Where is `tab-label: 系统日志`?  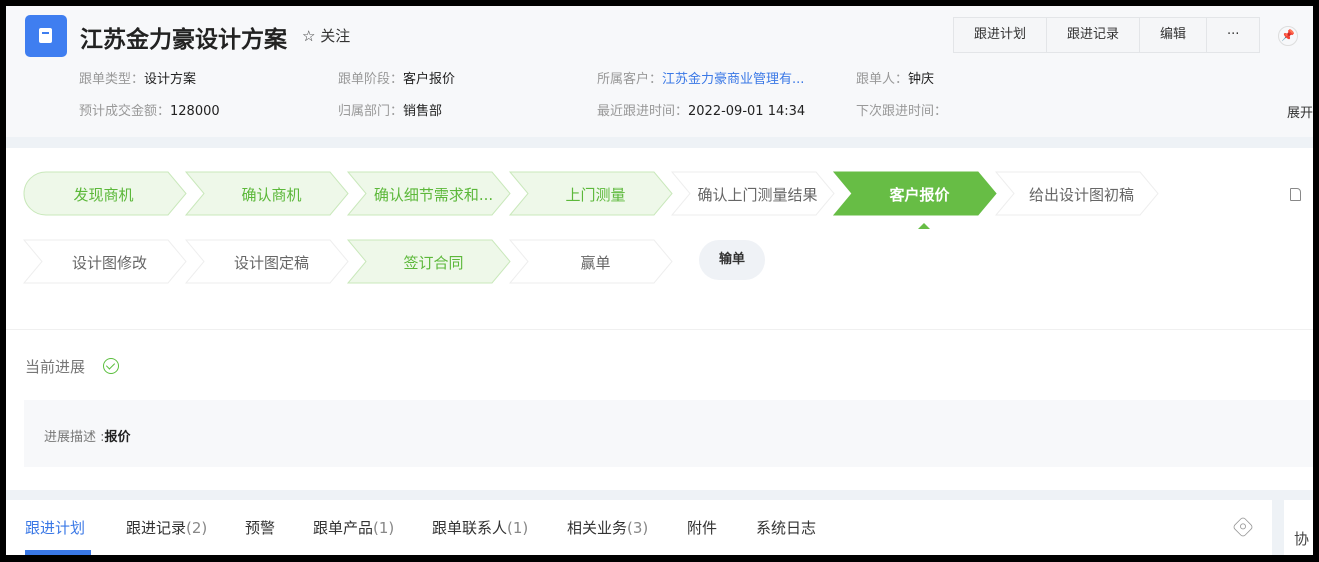
tab-label: 系统日志 is located at coordinates (786, 528).